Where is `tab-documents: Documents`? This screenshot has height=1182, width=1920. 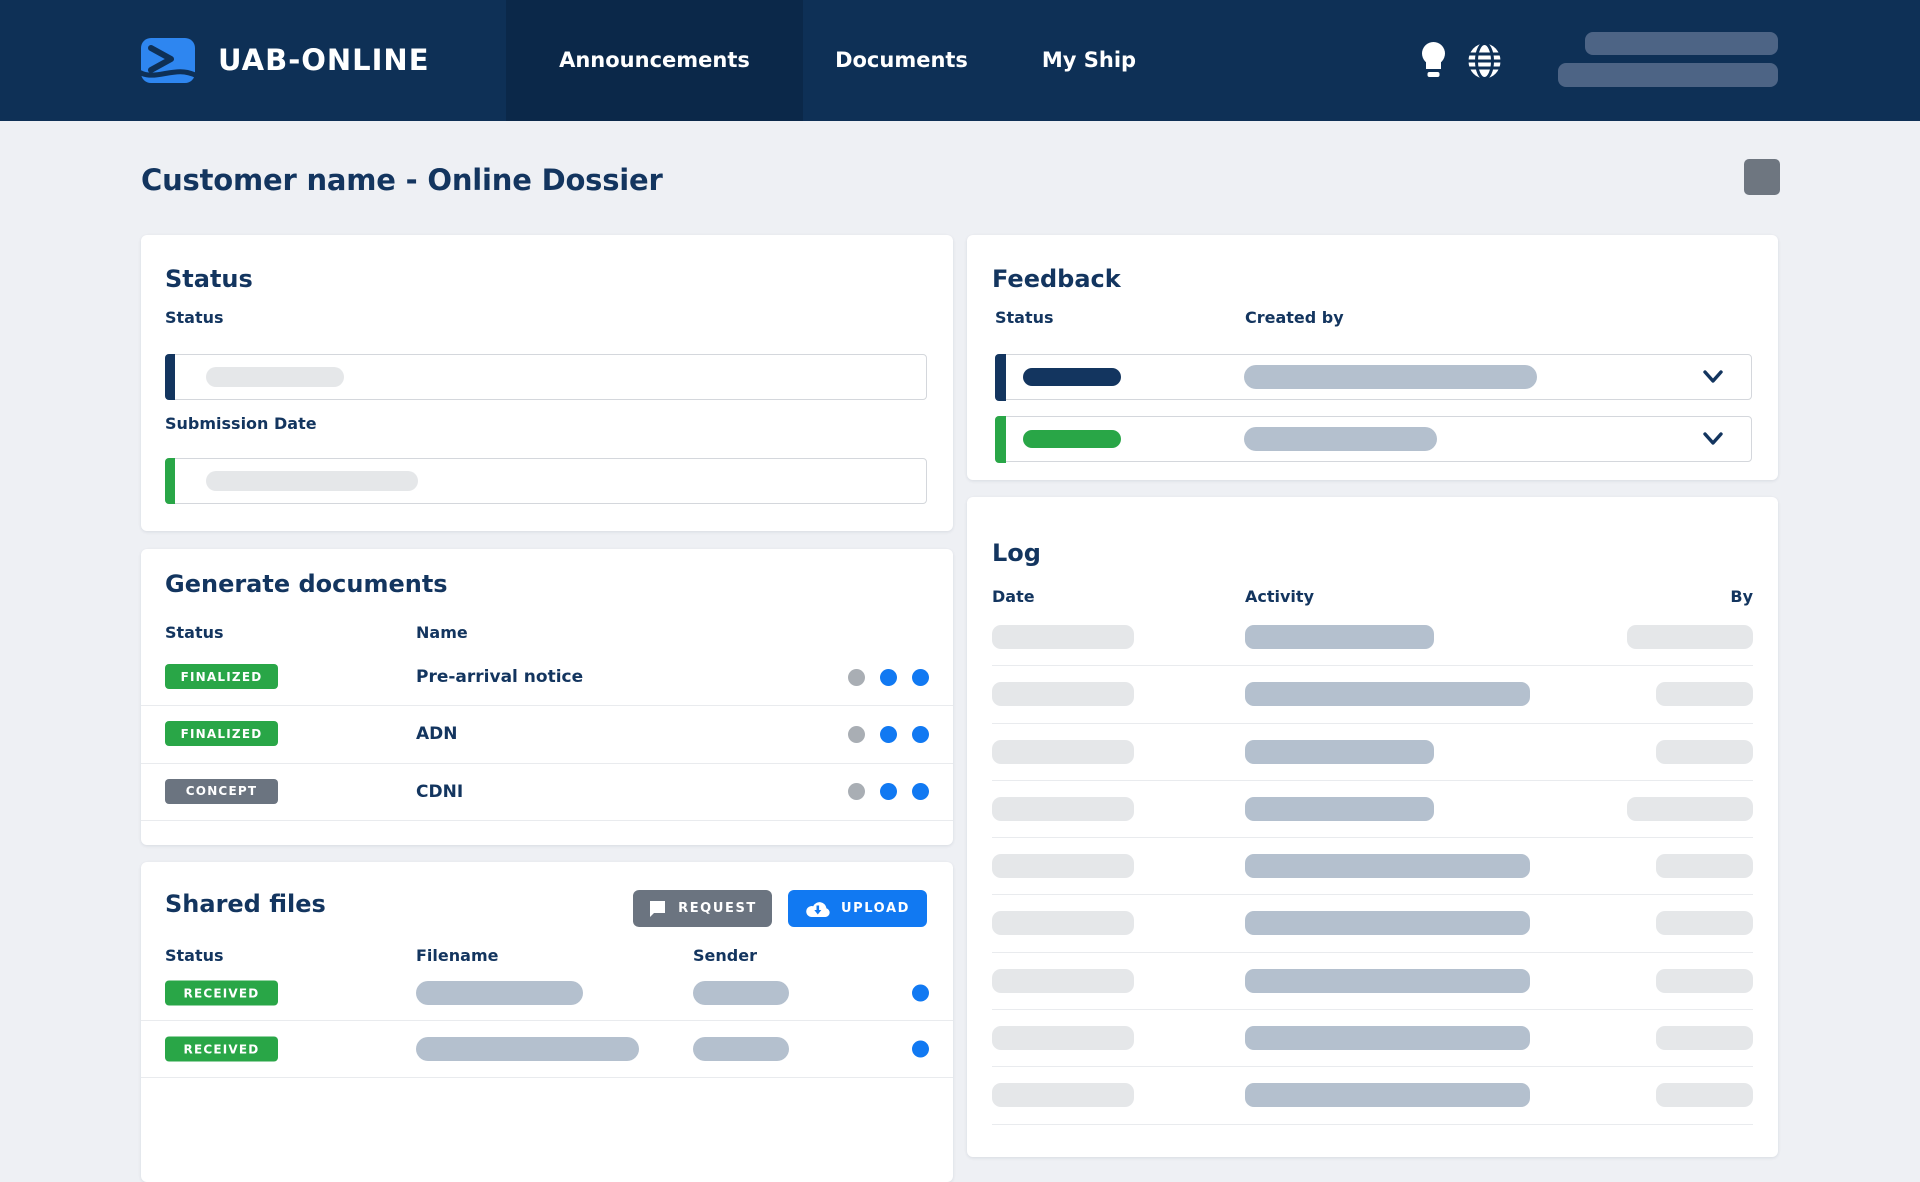 tab-documents: Documents is located at coordinates (901, 60).